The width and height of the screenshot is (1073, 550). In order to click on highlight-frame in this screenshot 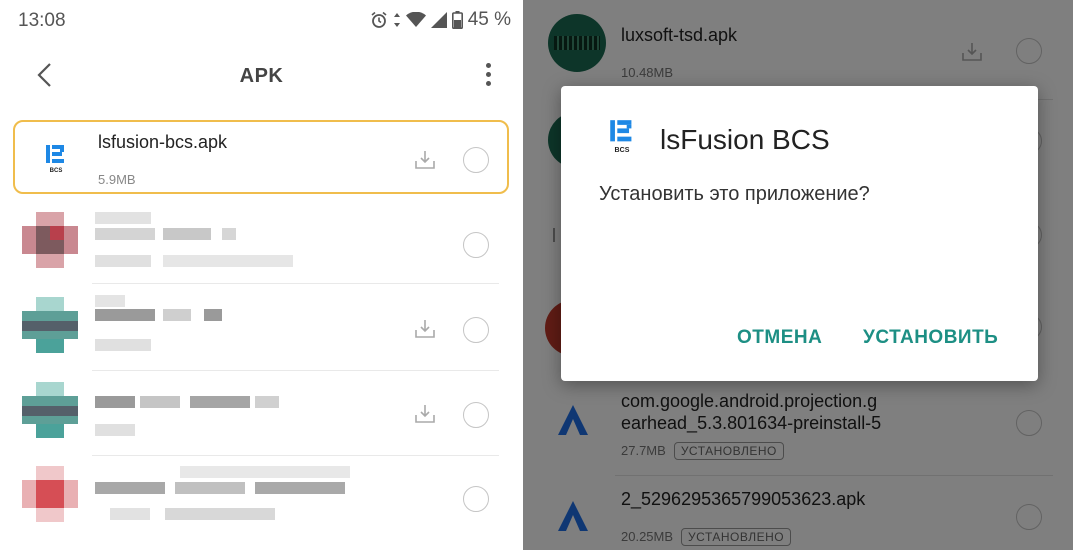, I will do `click(261, 157)`.